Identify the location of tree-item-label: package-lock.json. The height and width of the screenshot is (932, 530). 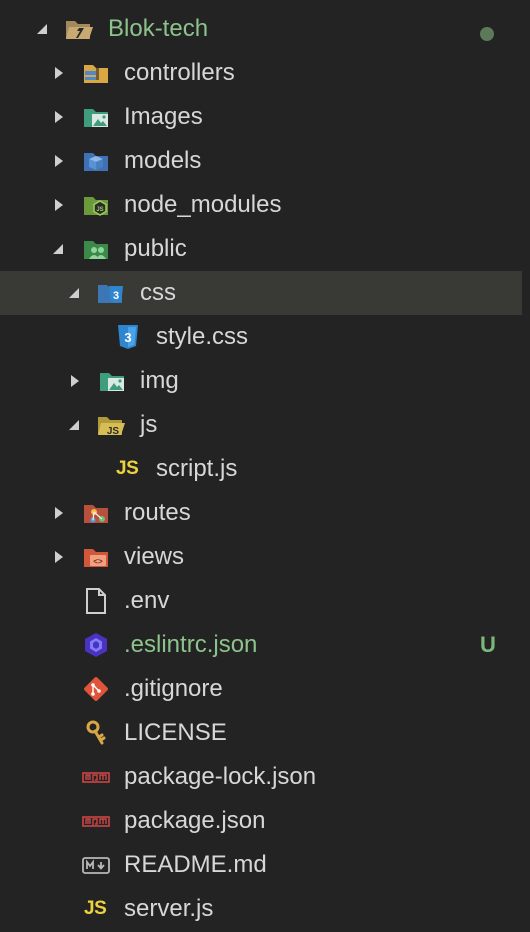
(220, 776).